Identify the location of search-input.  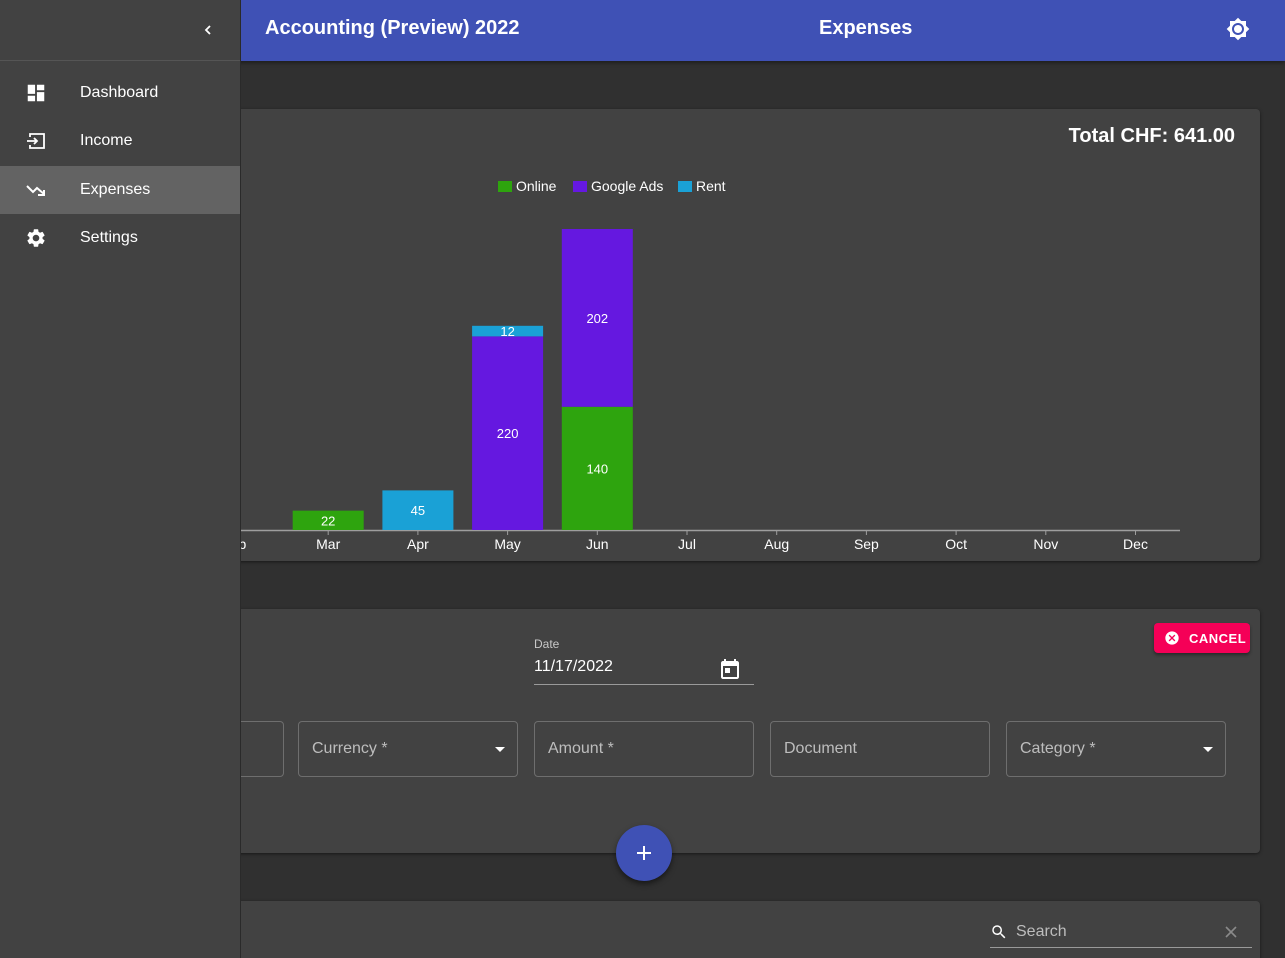
(1116, 932).